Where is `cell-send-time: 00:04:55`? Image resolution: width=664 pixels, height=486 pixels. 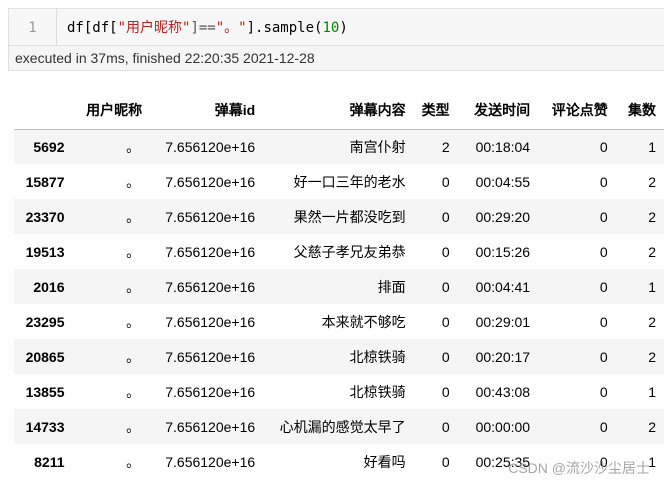 cell-send-time: 00:04:55 is located at coordinates (503, 181).